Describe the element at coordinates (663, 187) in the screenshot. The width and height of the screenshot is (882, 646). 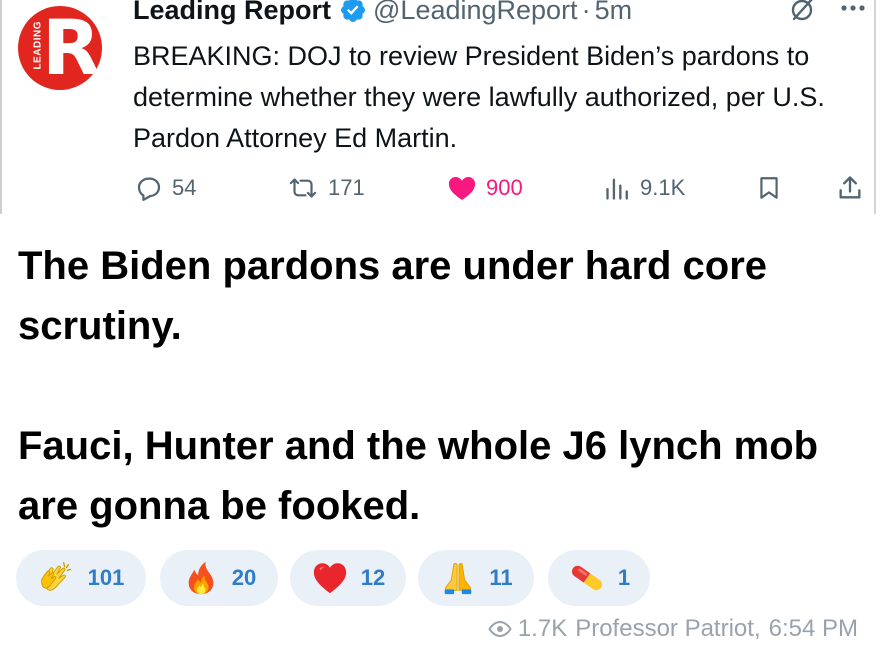
I see `views-count: 9.1K` at that location.